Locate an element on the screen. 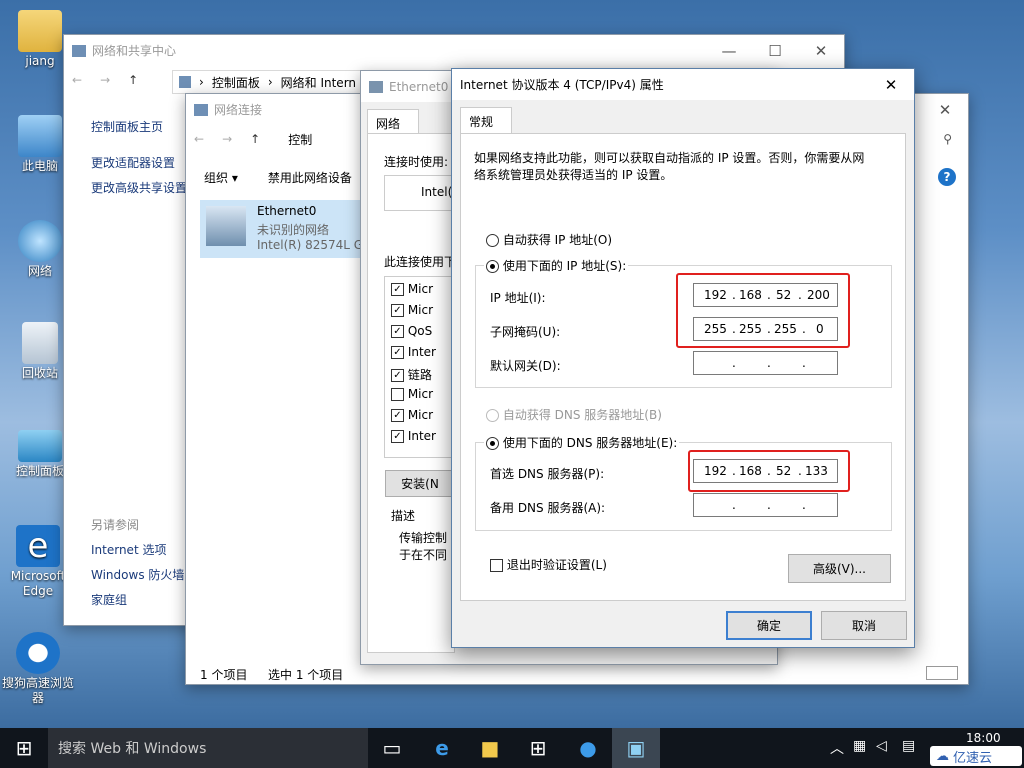 The height and width of the screenshot is (768, 1024). dialog-close-button: ✕ is located at coordinates (891, 84).